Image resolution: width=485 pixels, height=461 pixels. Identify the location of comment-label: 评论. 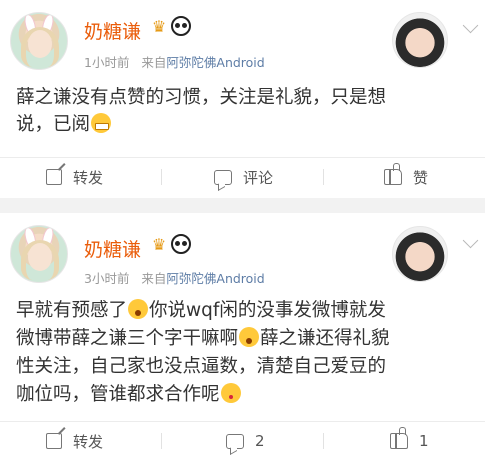
(258, 177).